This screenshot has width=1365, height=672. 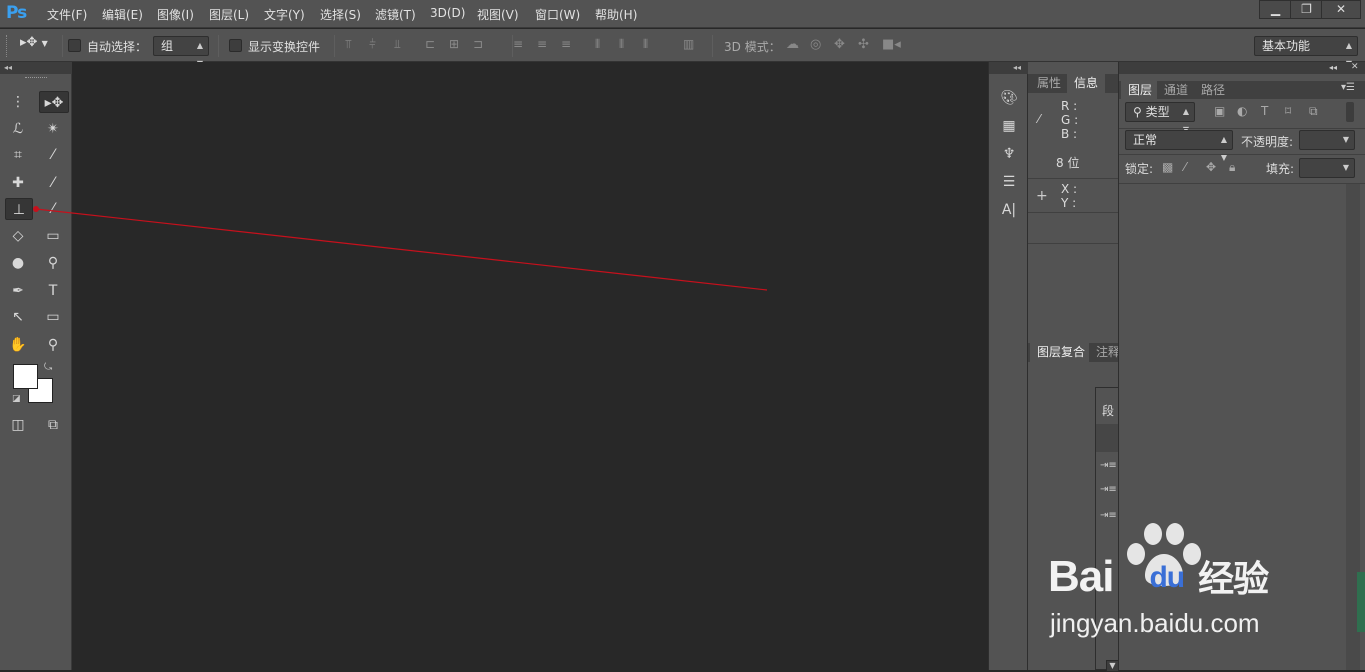 I want to click on brush-presets-icon: ♆, so click(x=1009, y=154).